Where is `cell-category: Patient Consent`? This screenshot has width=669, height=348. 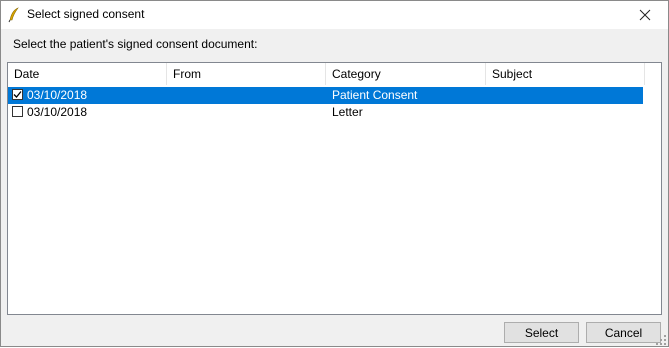 cell-category: Patient Consent is located at coordinates (375, 95).